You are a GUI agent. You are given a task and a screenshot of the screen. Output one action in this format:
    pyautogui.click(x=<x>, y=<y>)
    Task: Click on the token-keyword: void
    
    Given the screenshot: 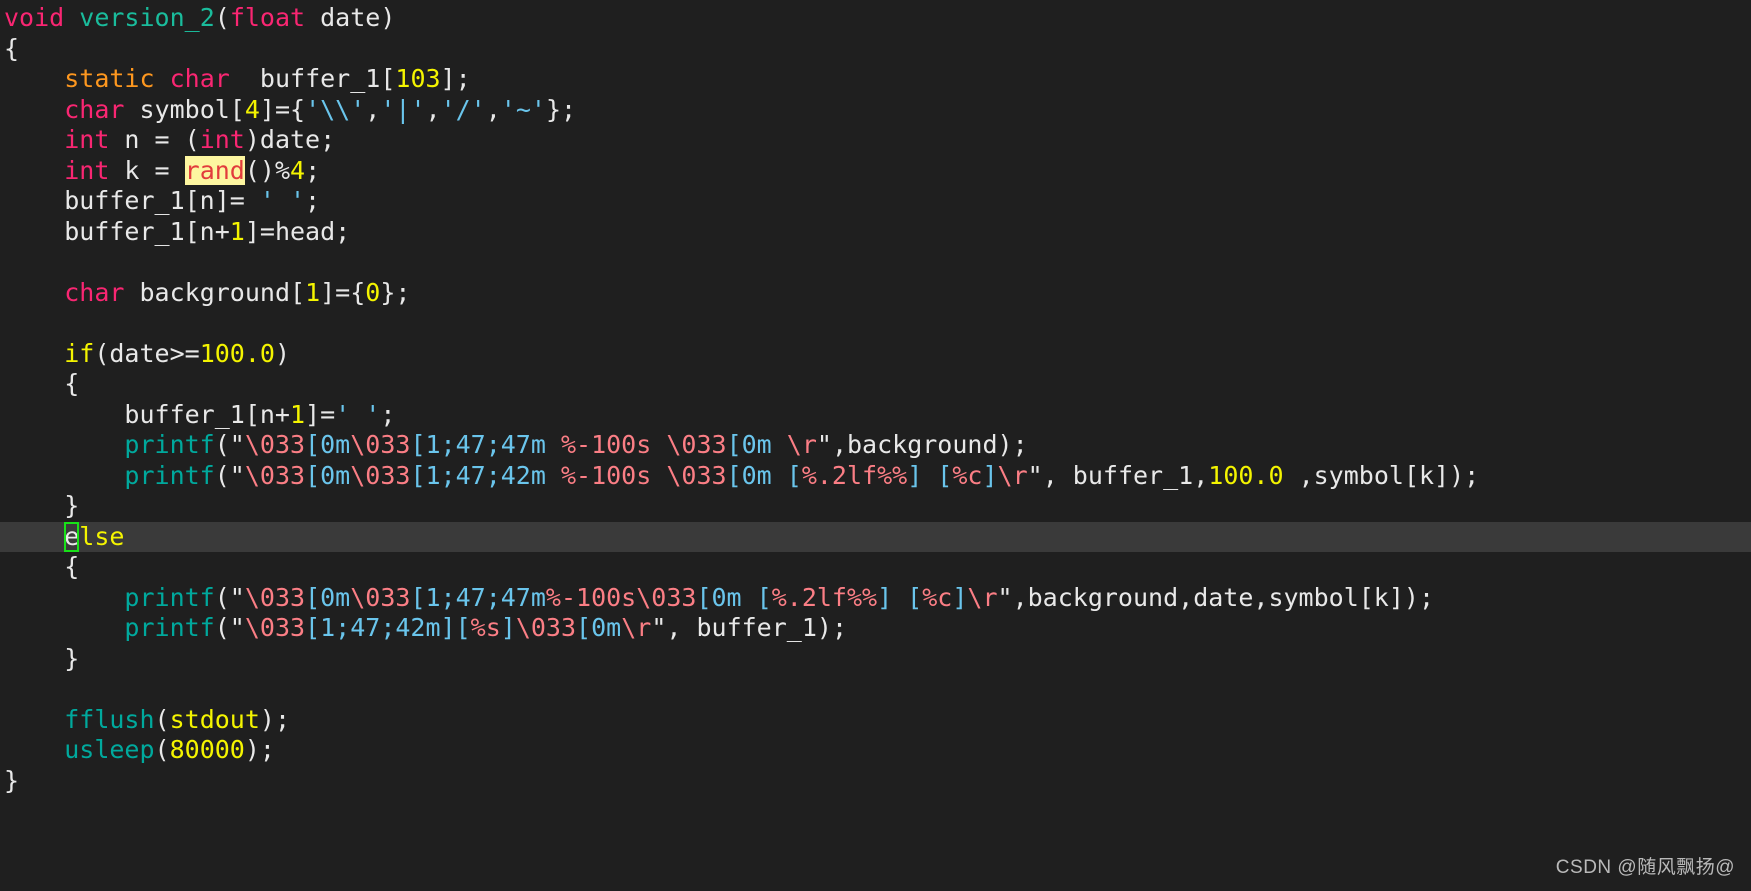 What is the action you would take?
    pyautogui.click(x=34, y=17)
    